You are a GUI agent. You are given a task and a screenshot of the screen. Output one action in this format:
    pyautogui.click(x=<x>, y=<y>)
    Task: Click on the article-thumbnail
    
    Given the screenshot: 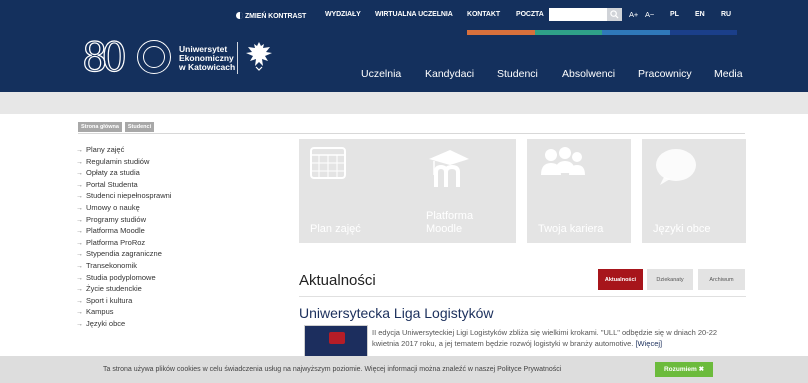 What is the action you would take?
    pyautogui.click(x=336, y=342)
    